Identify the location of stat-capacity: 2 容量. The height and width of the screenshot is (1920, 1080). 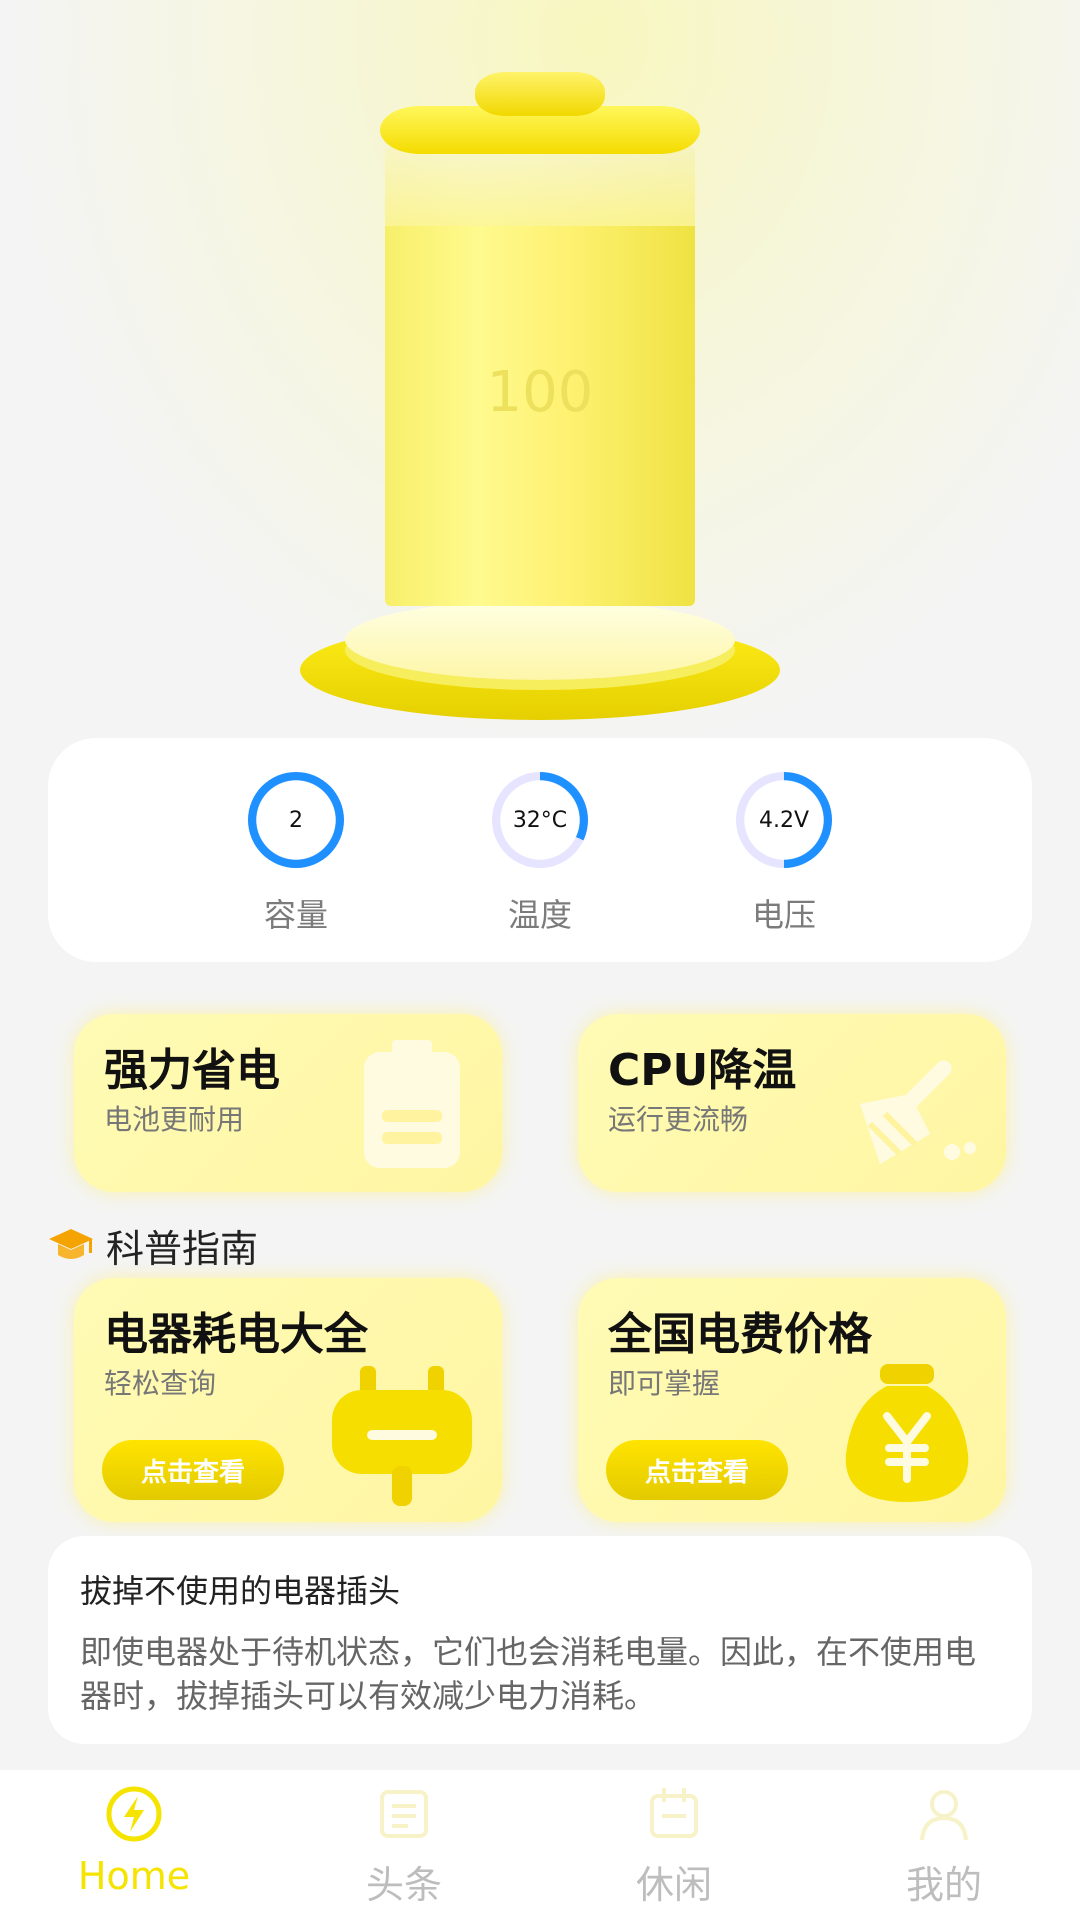
(296, 854).